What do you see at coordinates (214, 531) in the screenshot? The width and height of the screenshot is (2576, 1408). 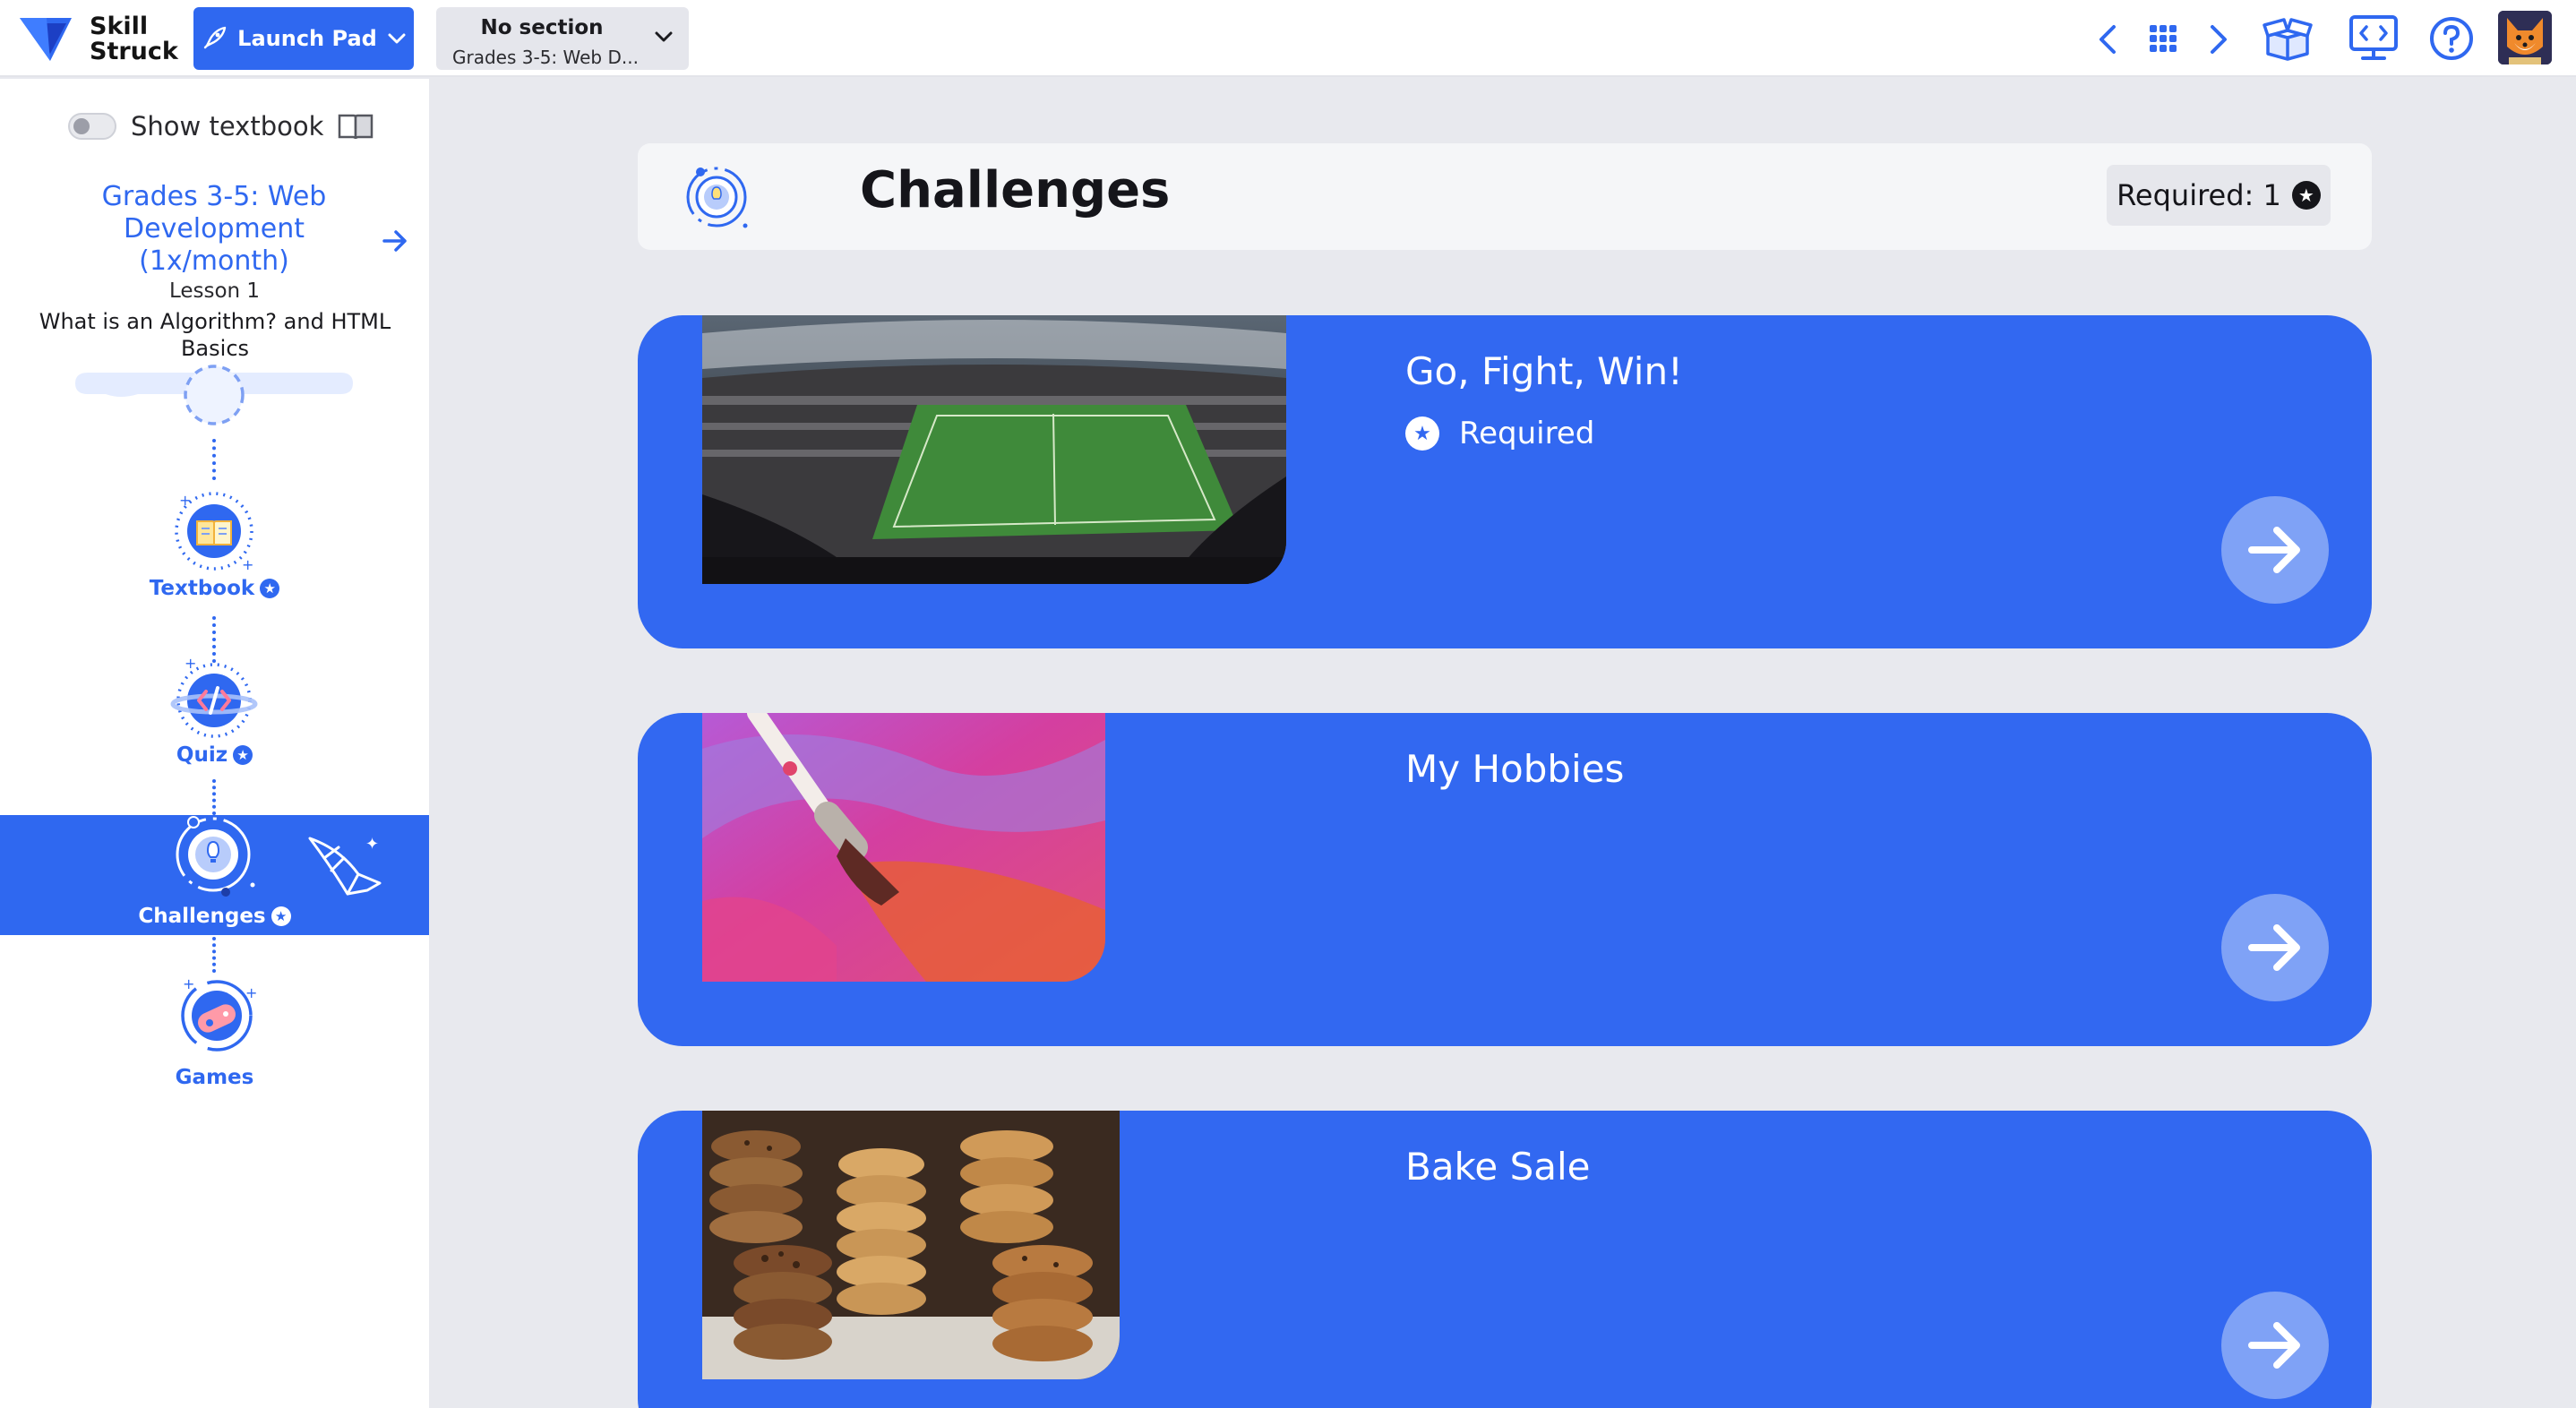 I see `textbook-step-icon: + +` at bounding box center [214, 531].